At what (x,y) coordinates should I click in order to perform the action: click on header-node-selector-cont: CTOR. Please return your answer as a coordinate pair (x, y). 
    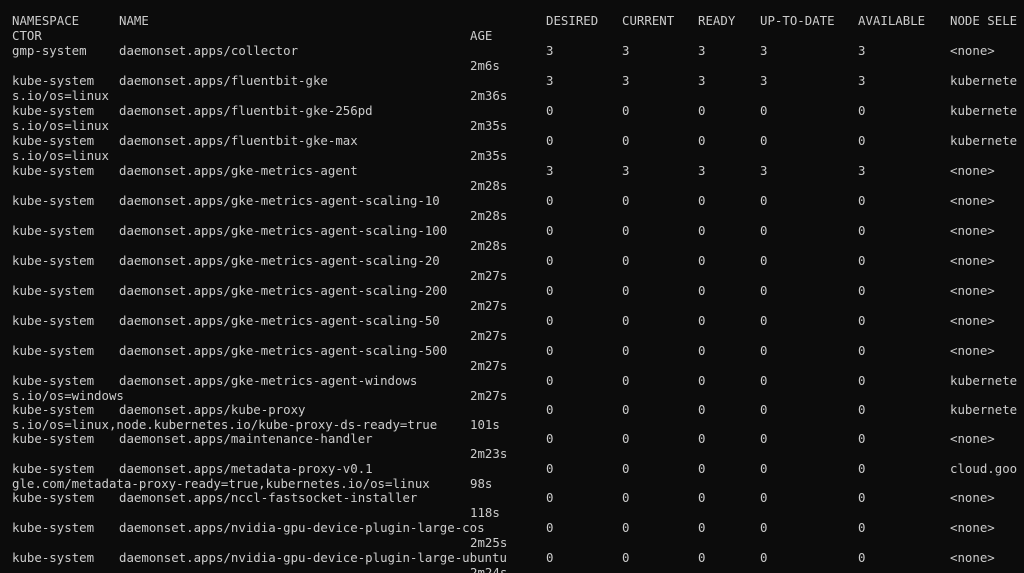
    Looking at the image, I should click on (27, 35).